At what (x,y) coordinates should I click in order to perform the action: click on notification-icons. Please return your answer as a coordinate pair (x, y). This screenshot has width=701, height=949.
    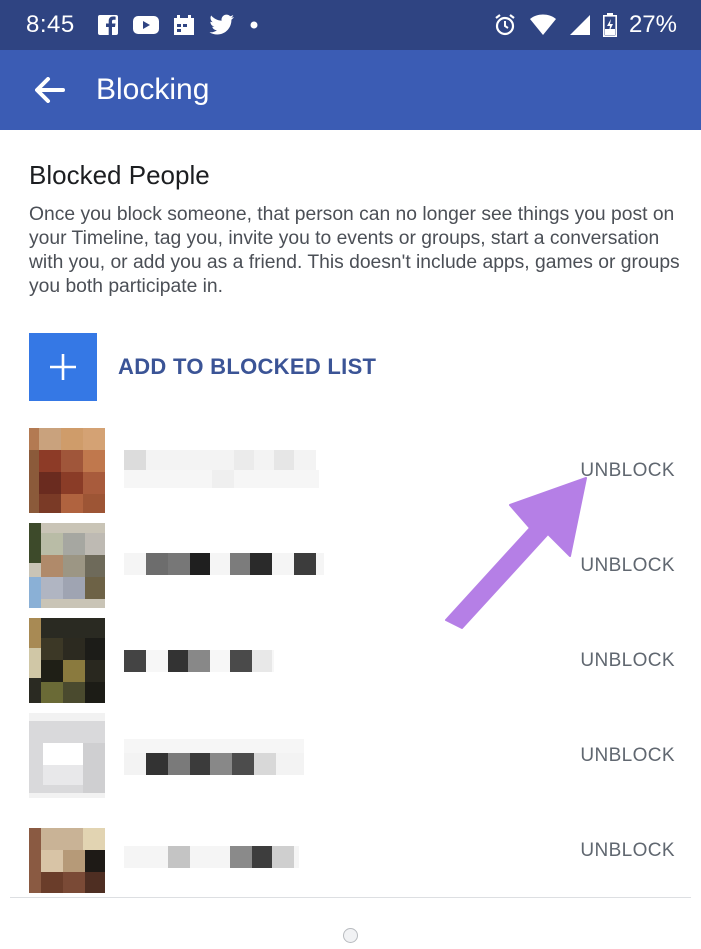
    Looking at the image, I should click on (178, 25).